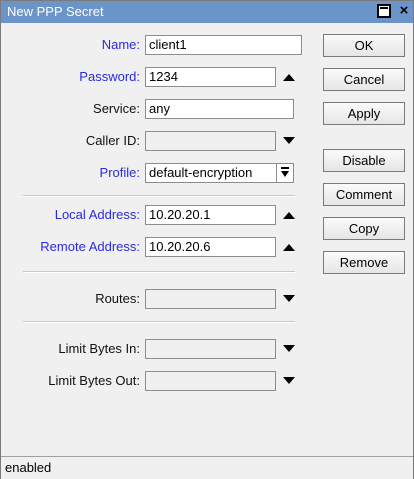  I want to click on remove-button: Remove, so click(364, 262).